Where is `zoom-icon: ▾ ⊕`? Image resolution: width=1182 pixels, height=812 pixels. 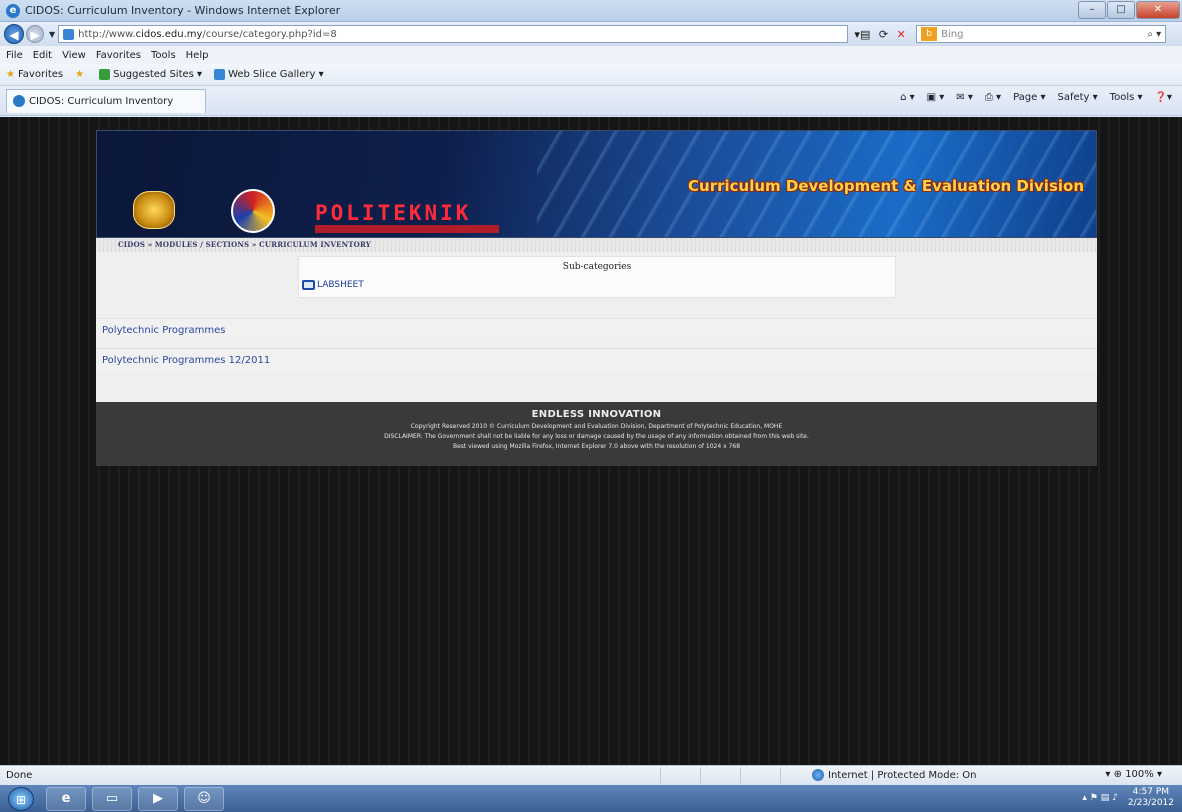 zoom-icon: ▾ ⊕ is located at coordinates (1113, 774).